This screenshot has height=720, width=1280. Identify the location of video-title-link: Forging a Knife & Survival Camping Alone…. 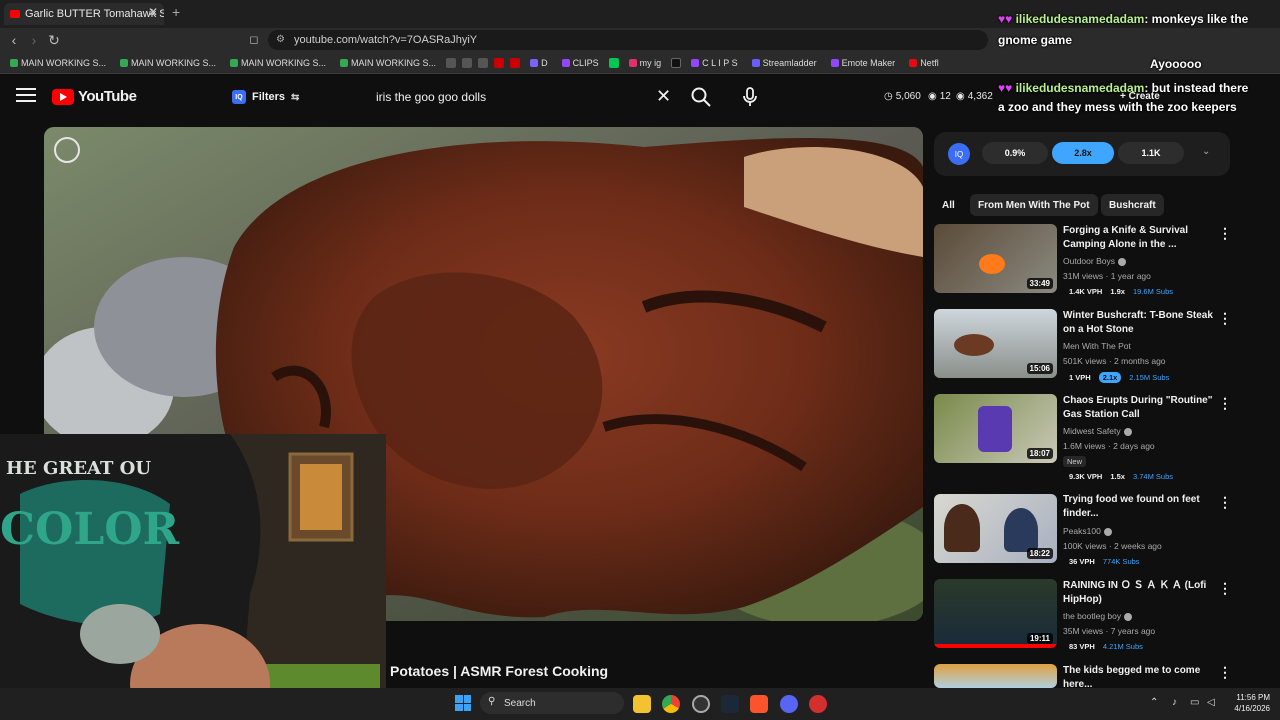
(1143, 238).